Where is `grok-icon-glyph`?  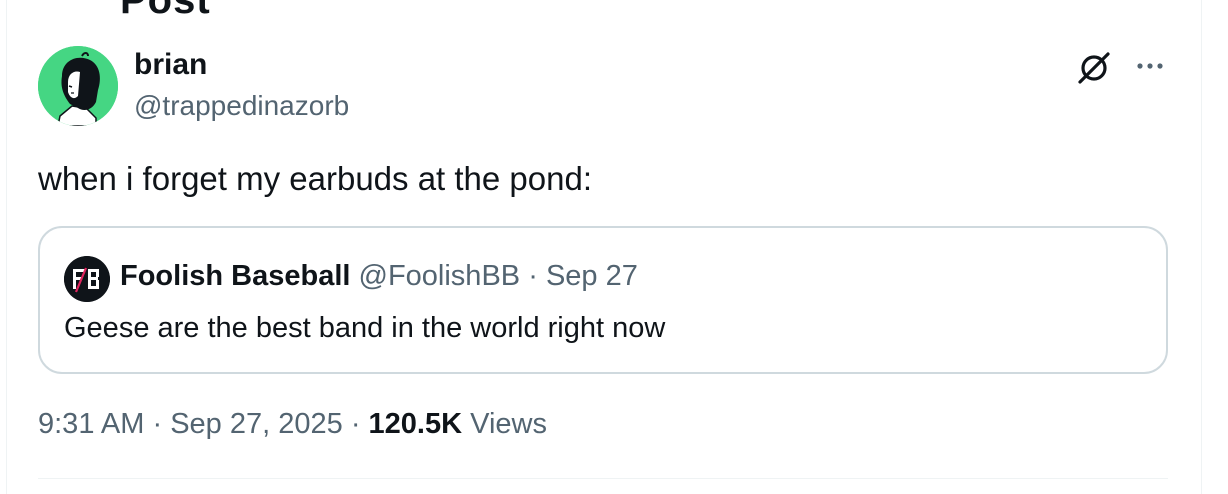 grok-icon-glyph is located at coordinates (1094, 68).